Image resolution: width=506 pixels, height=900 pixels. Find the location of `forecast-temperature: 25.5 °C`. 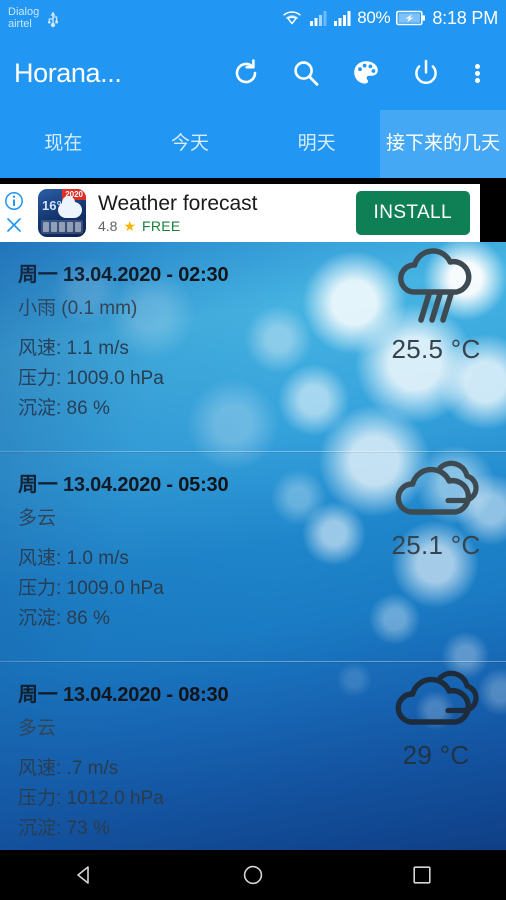

forecast-temperature: 25.5 °C is located at coordinates (436, 349).